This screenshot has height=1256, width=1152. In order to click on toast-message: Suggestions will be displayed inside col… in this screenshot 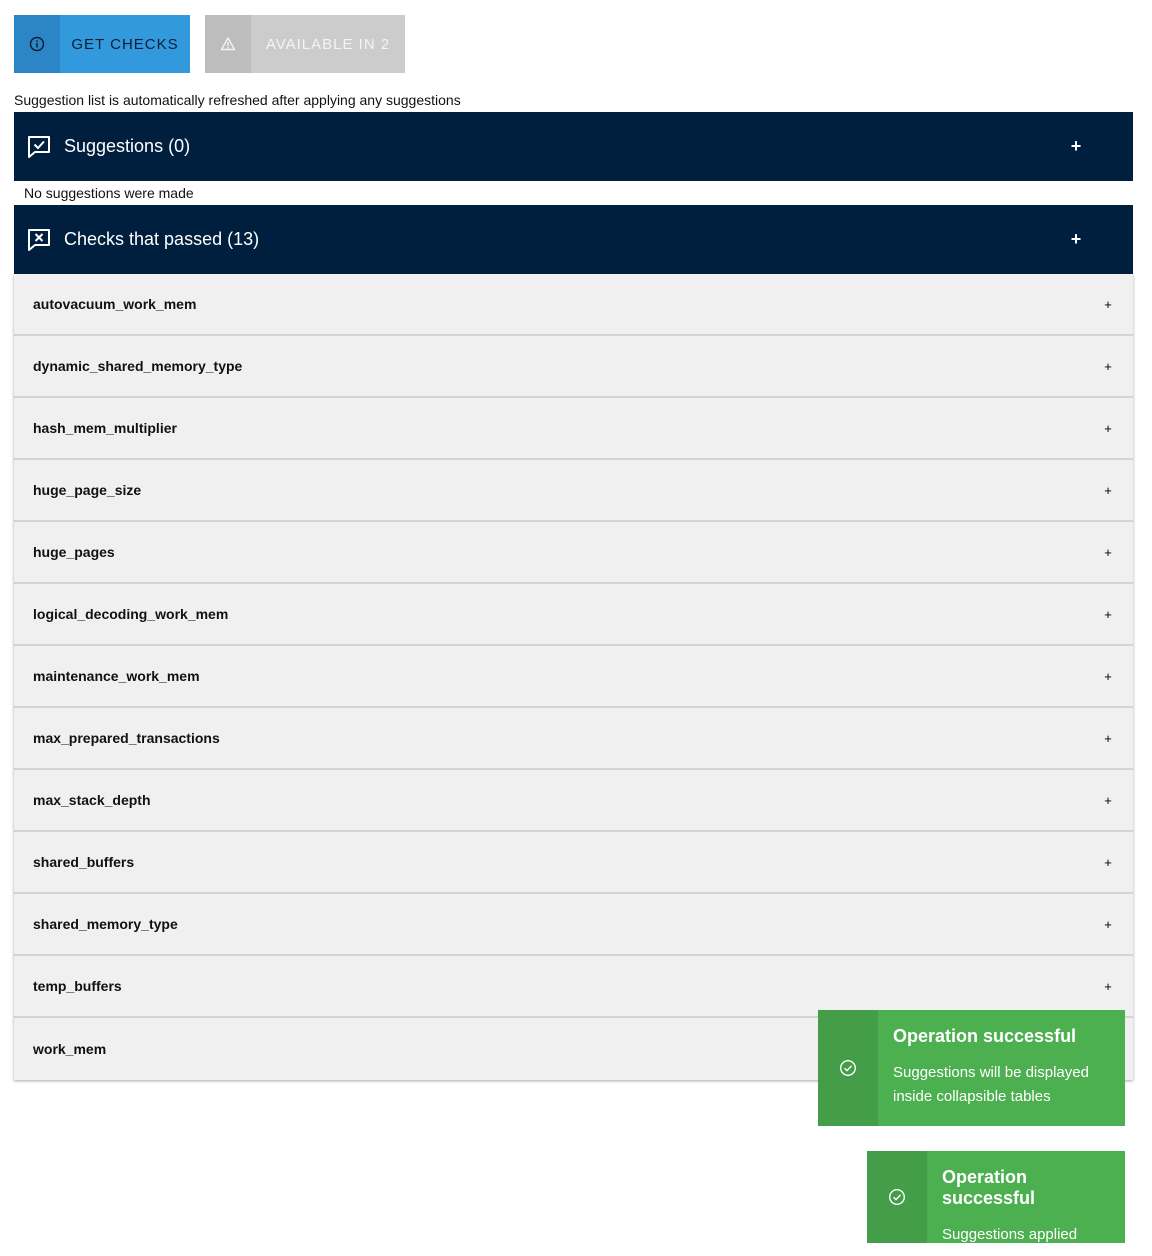, I will do `click(991, 1084)`.